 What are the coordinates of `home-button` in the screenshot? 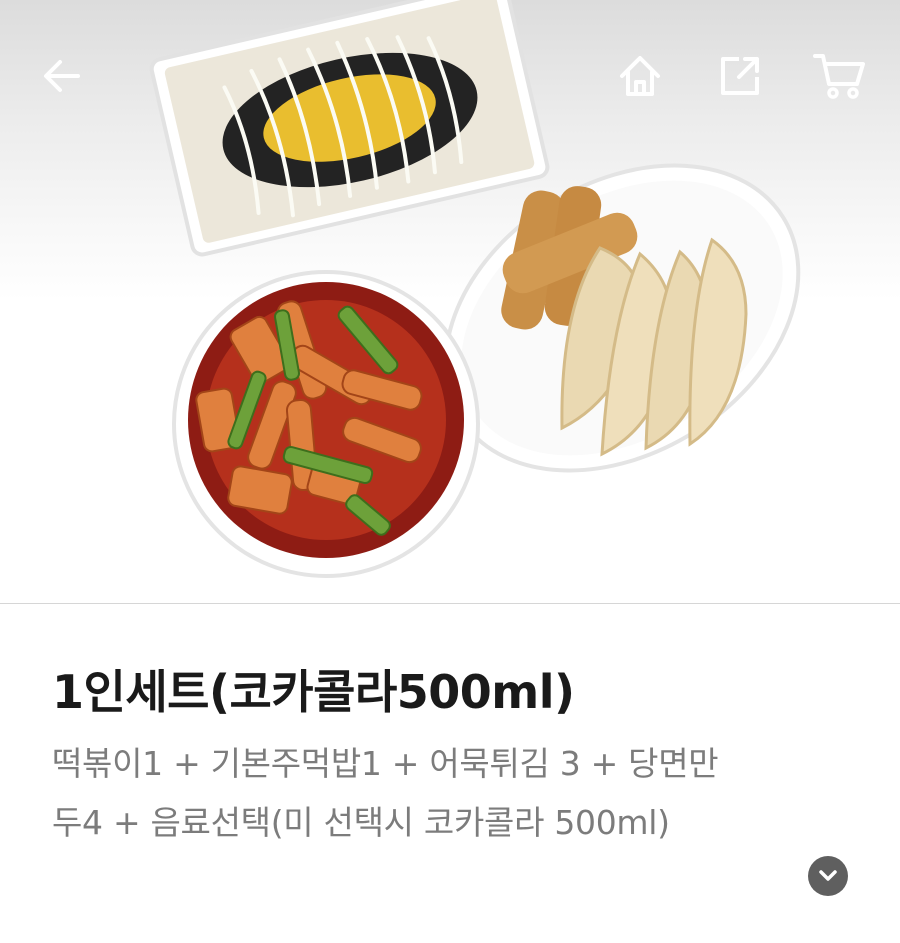 It's located at (640, 76).